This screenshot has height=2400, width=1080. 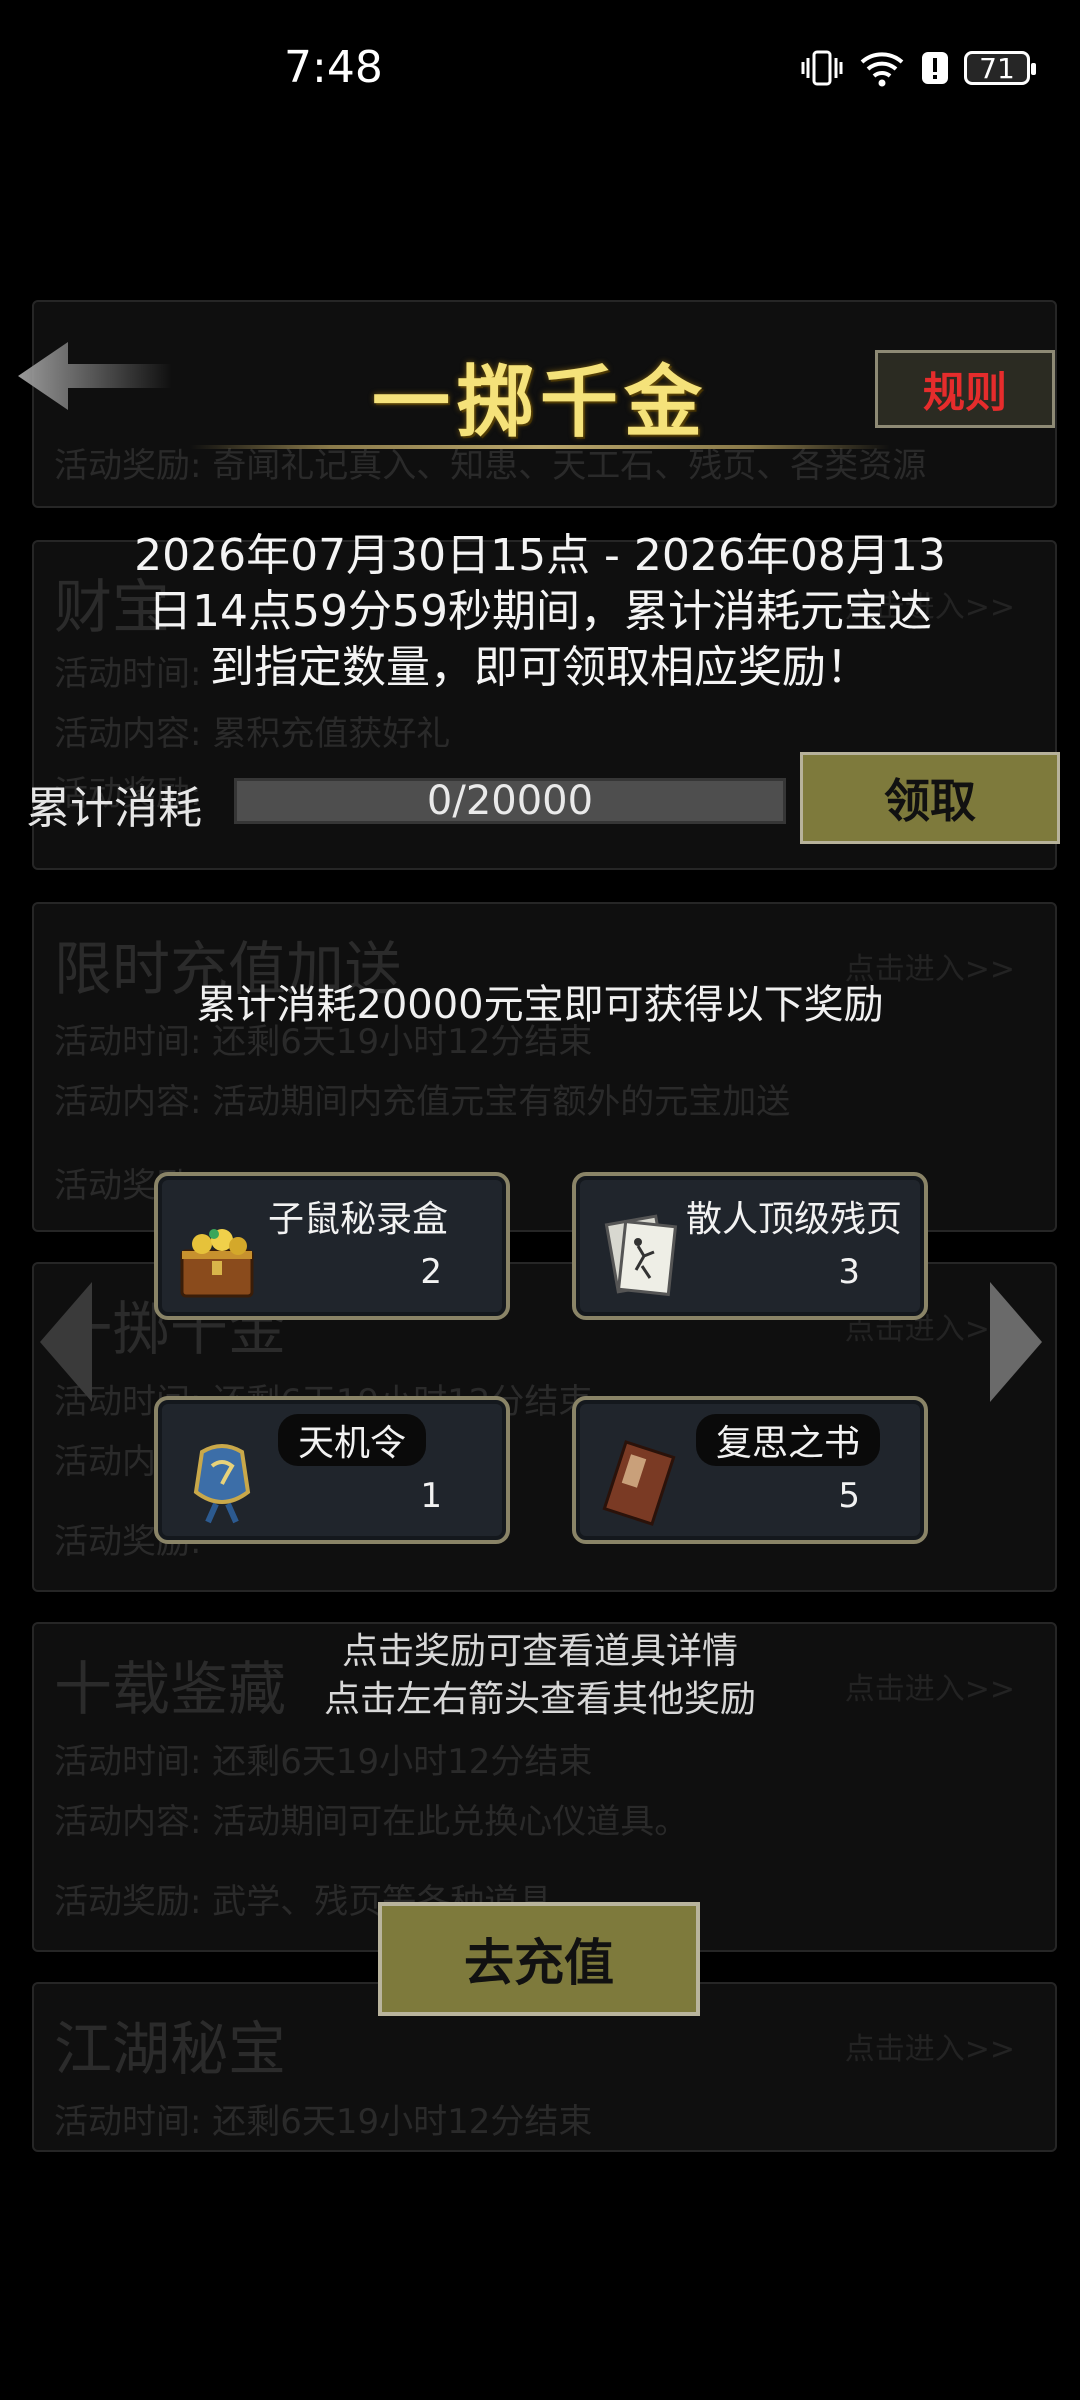 I want to click on bg-card-line: 活动内容: 累积充值获好礼, so click(x=252, y=734).